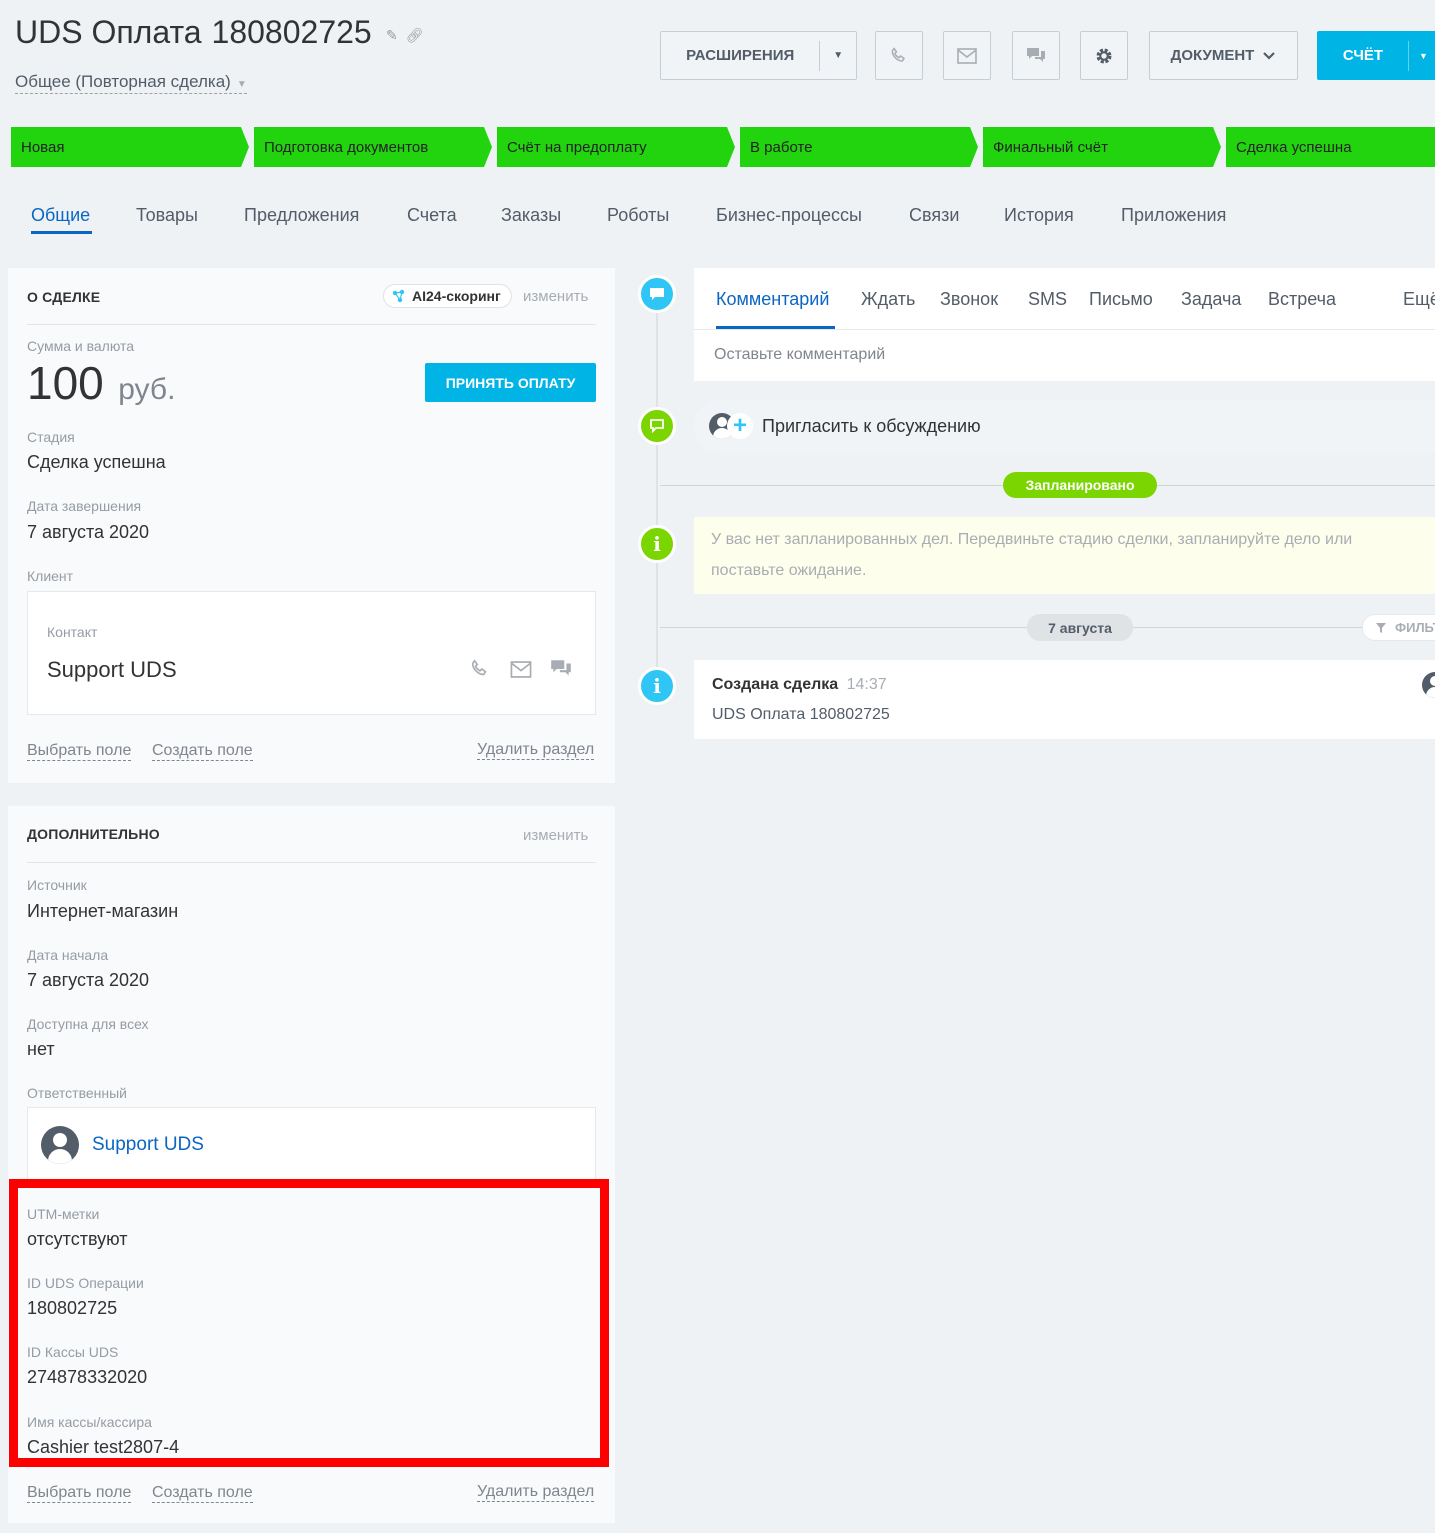  I want to click on tab-meeting: Встреча, so click(1302, 299).